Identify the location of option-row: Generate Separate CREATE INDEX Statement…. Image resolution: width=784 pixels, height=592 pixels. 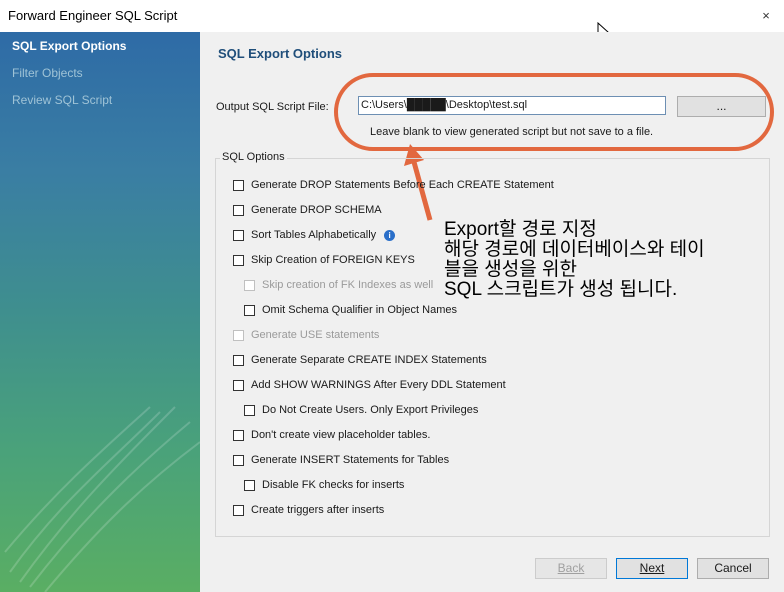
(360, 360).